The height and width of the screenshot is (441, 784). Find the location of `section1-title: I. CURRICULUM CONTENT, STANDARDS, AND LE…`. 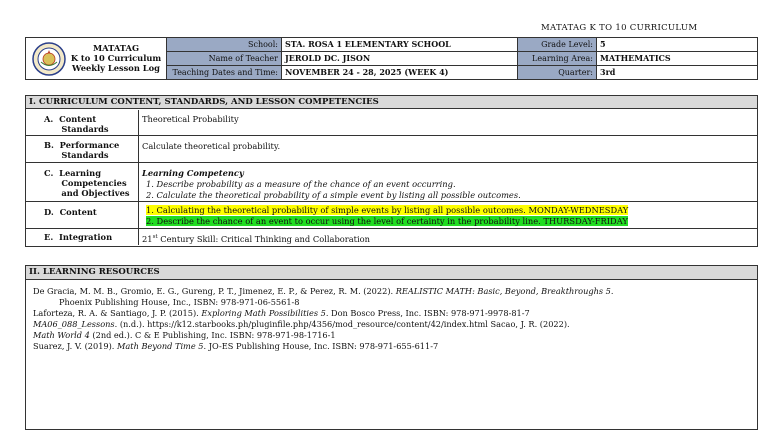

section1-title: I. CURRICULUM CONTENT, STANDARDS, AND LE… is located at coordinates (391, 102).